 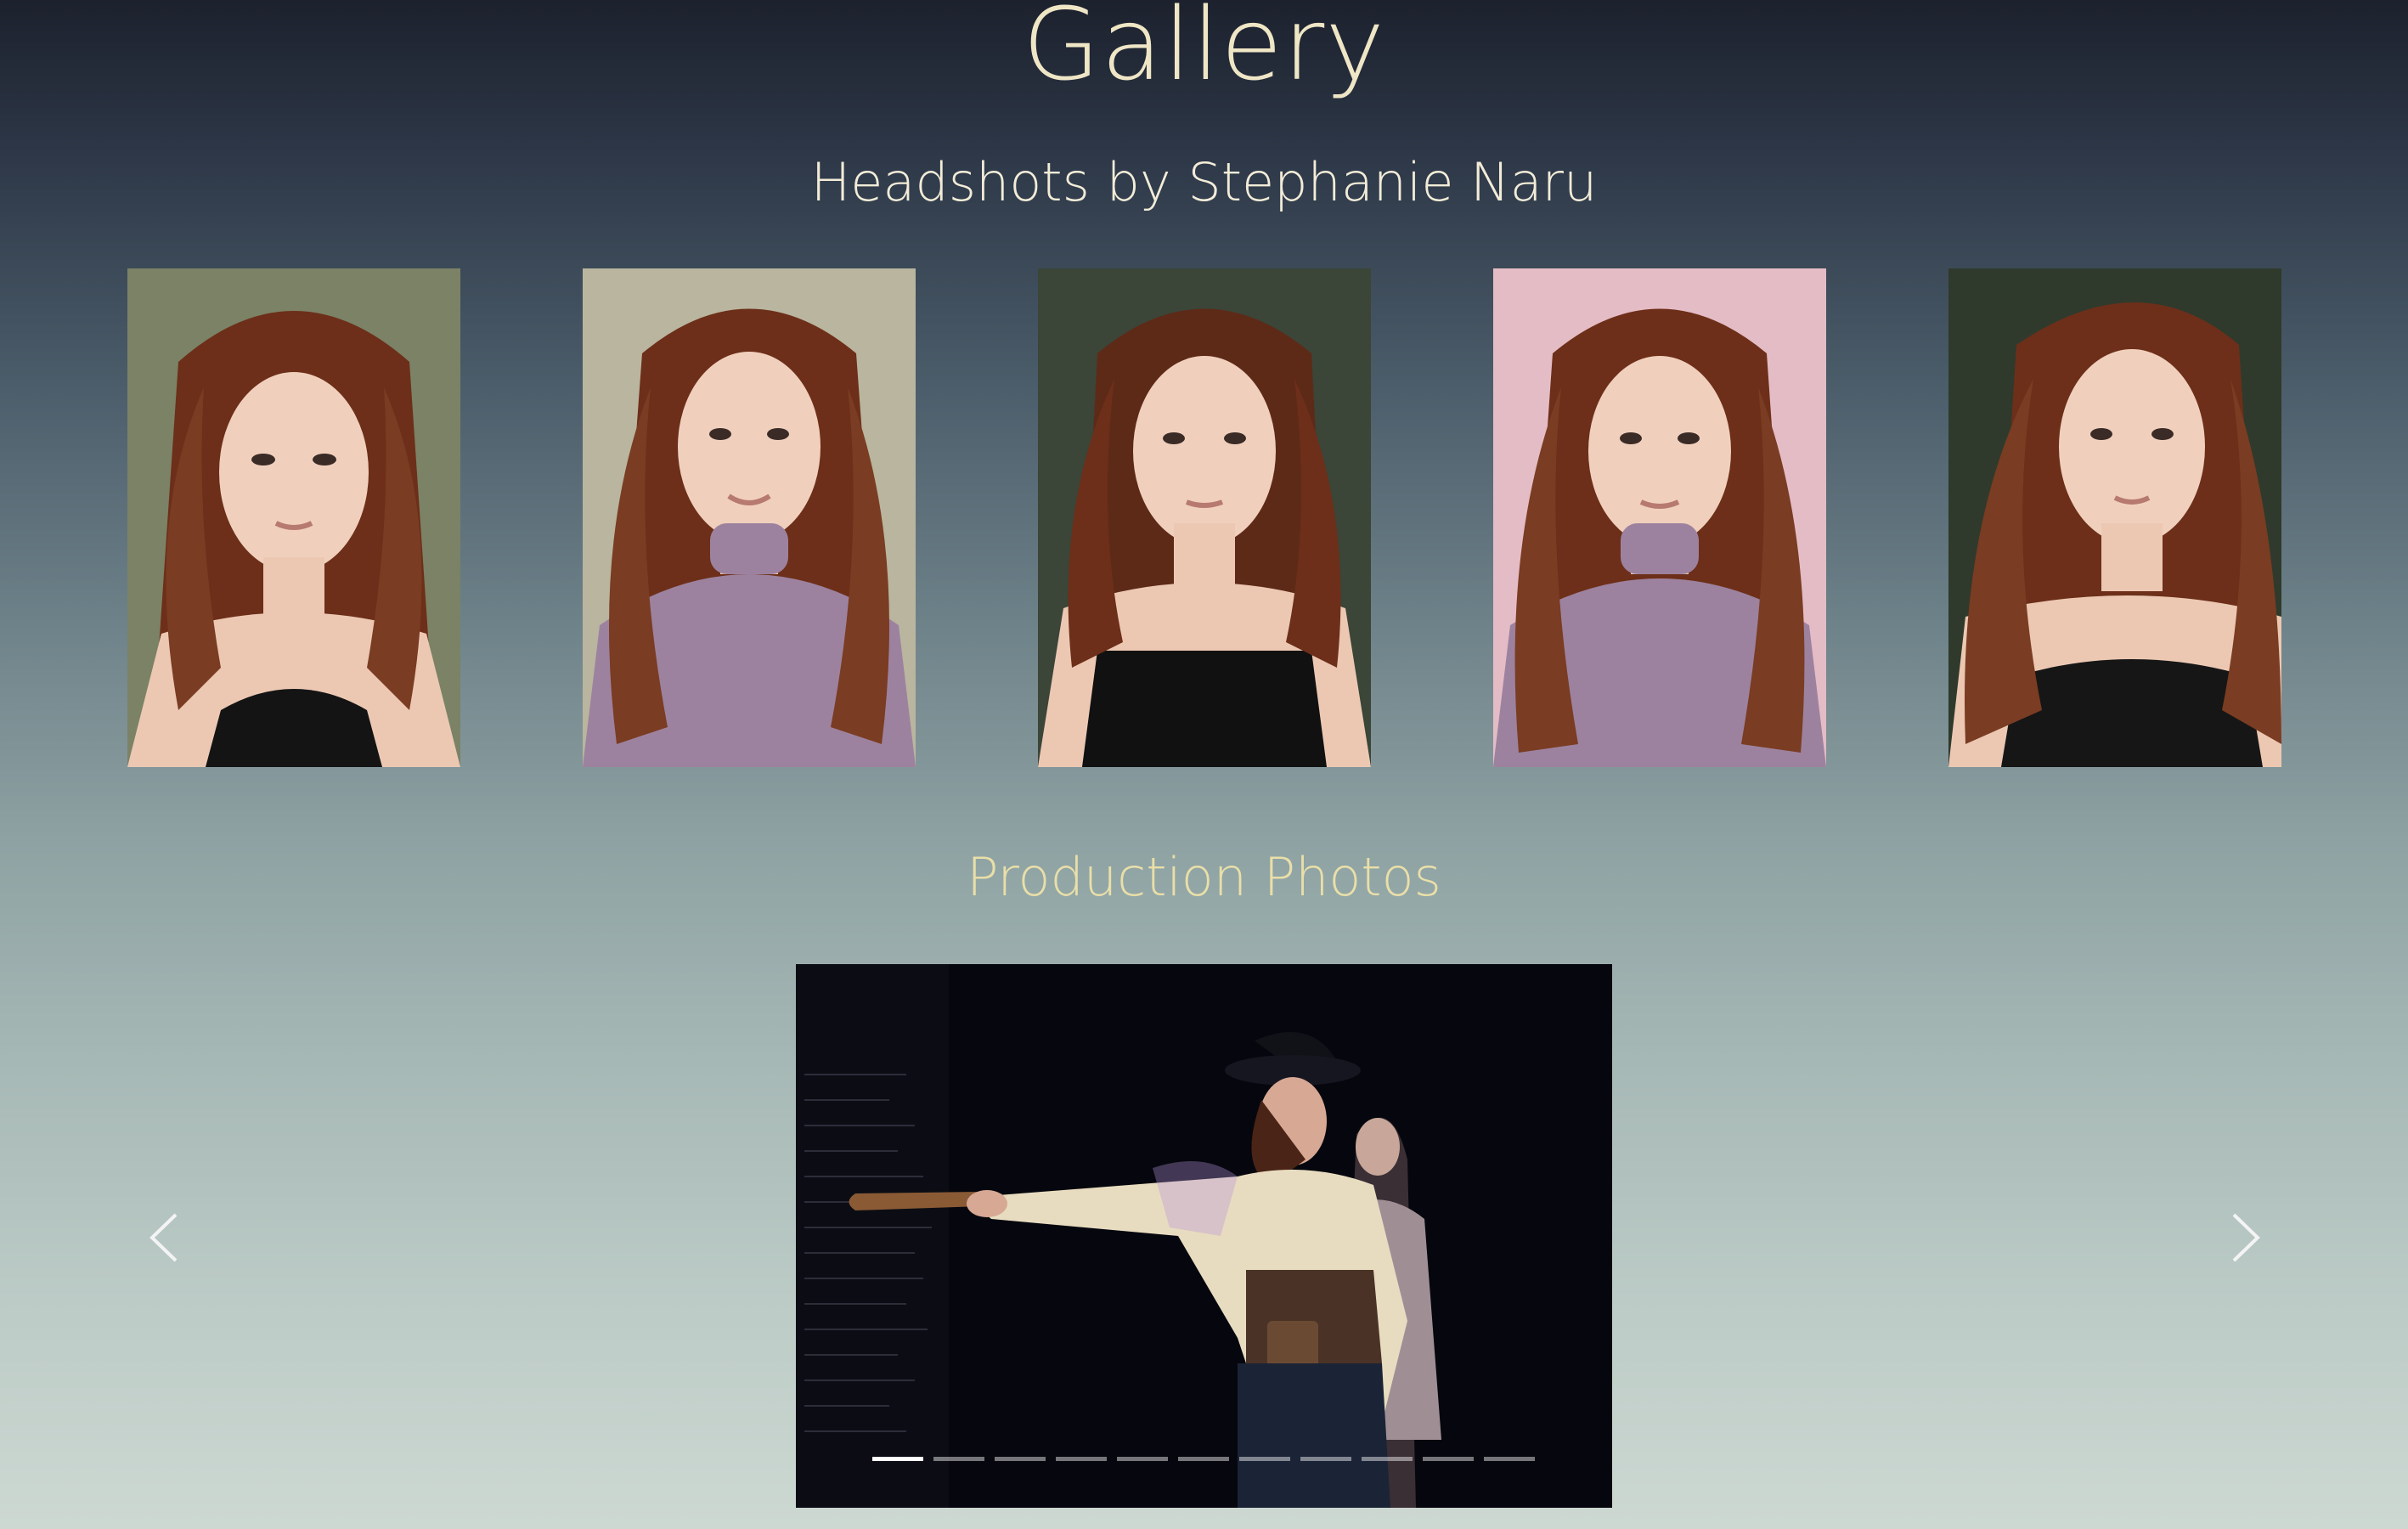 I want to click on carousel-prev-button, so click(x=166, y=1237).